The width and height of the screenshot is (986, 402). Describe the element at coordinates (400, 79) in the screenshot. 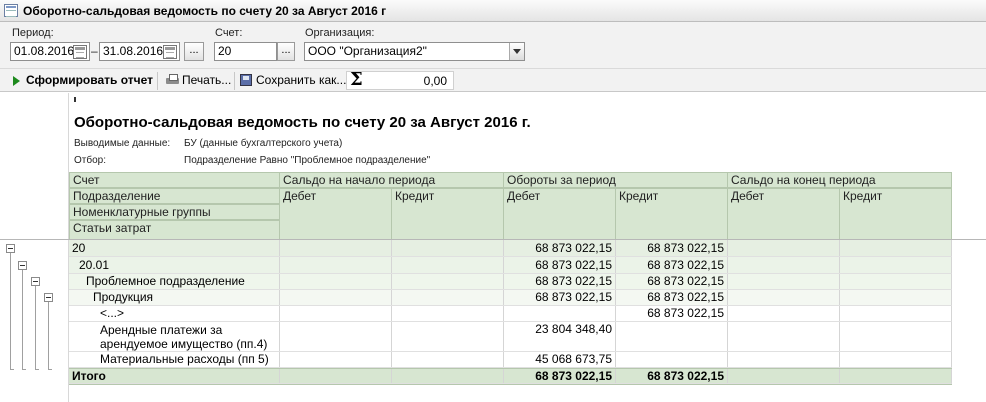

I see `sum-field: Σ 0,00` at that location.